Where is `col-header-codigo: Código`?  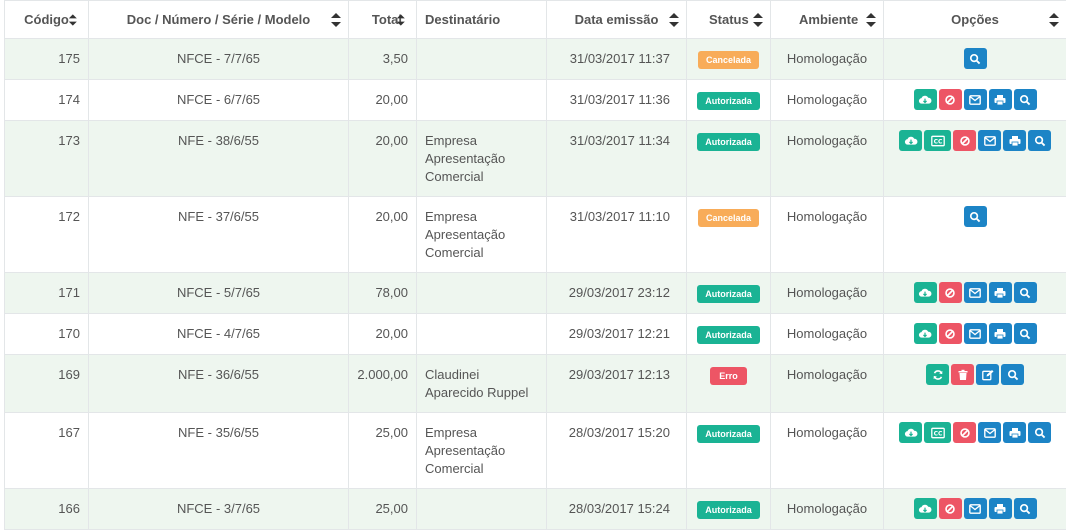
col-header-codigo: Código is located at coordinates (47, 20).